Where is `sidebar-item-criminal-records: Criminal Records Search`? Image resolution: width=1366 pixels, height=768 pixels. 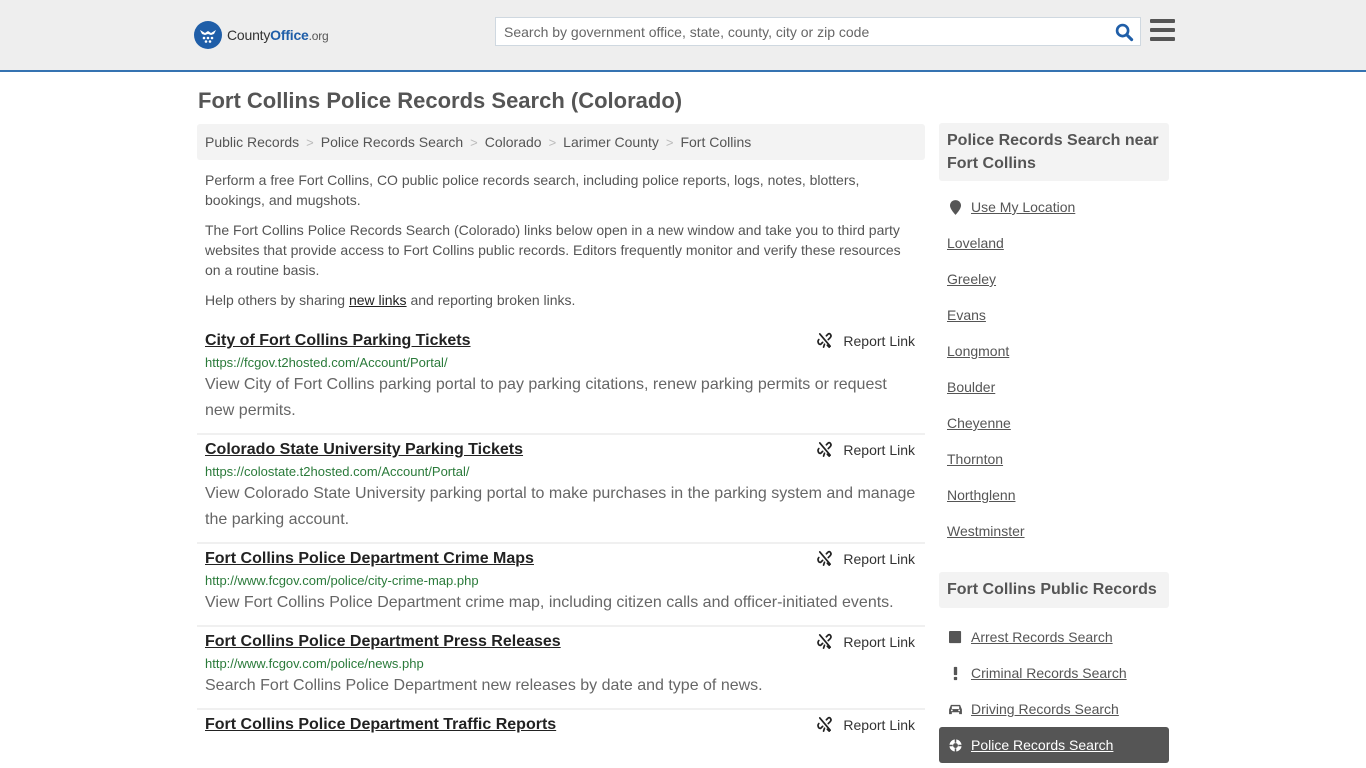
sidebar-item-criminal-records: Criminal Records Search is located at coordinates (1054, 673).